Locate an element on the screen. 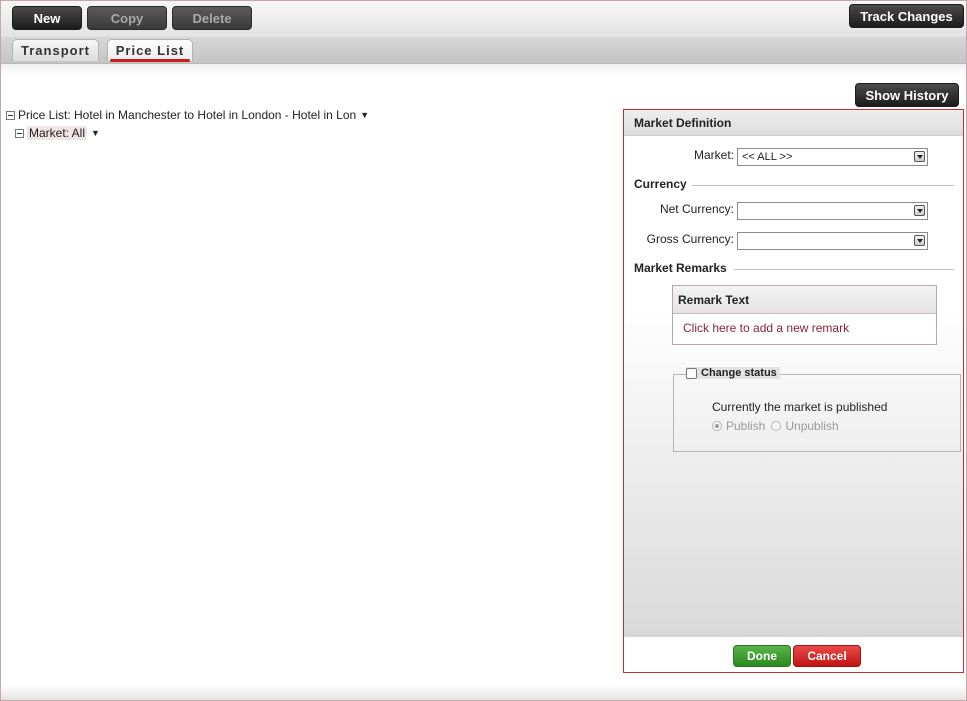  new-button: New is located at coordinates (47, 18).